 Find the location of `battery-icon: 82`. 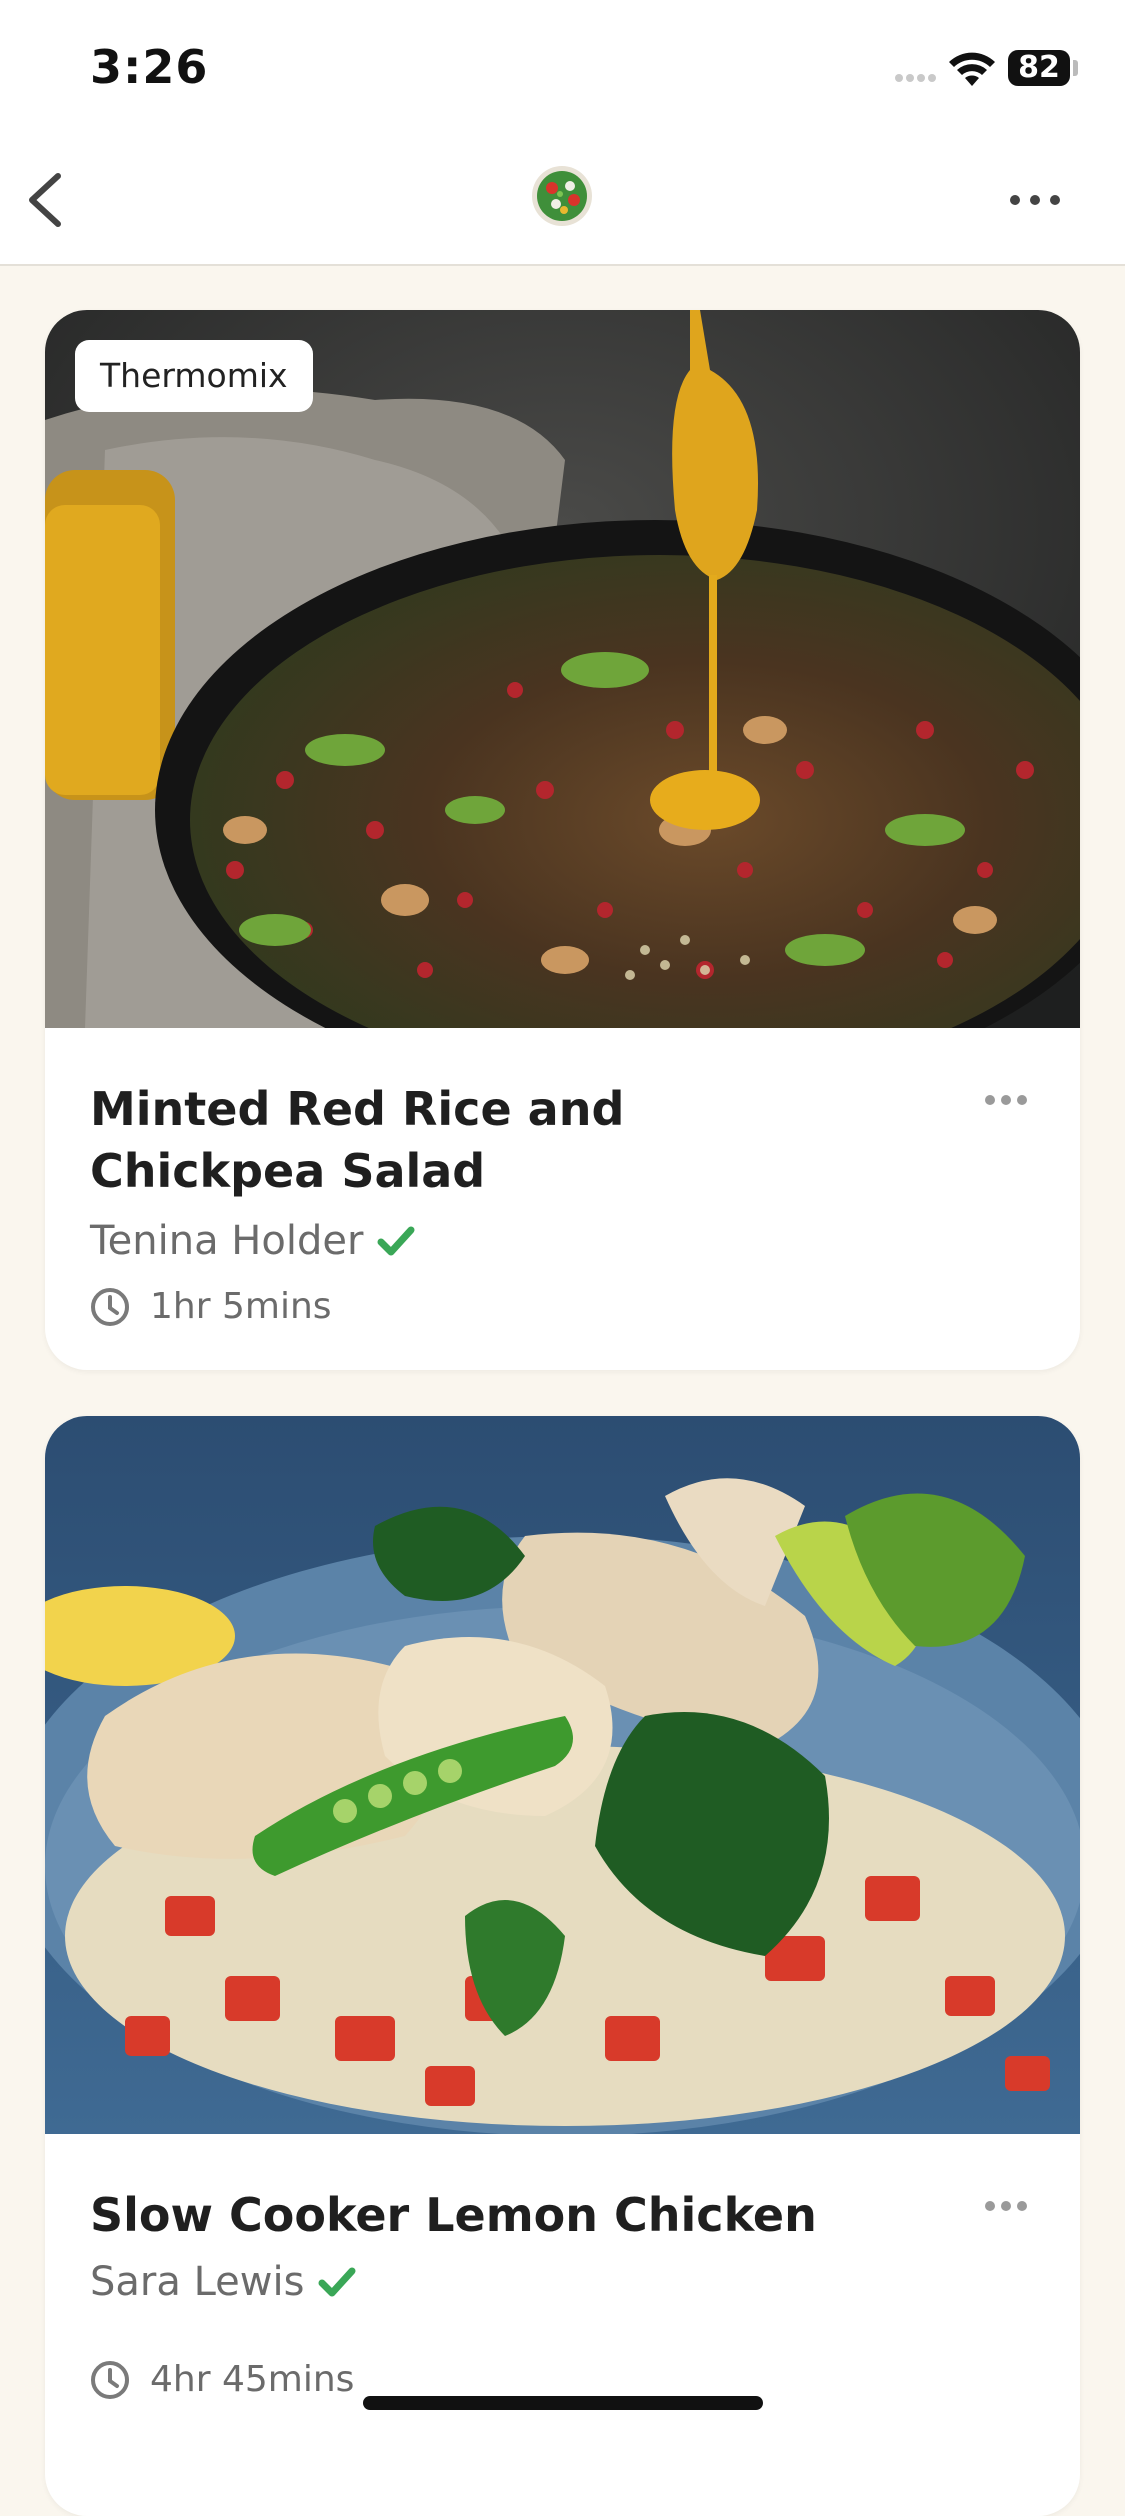

battery-icon: 82 is located at coordinates (1039, 68).